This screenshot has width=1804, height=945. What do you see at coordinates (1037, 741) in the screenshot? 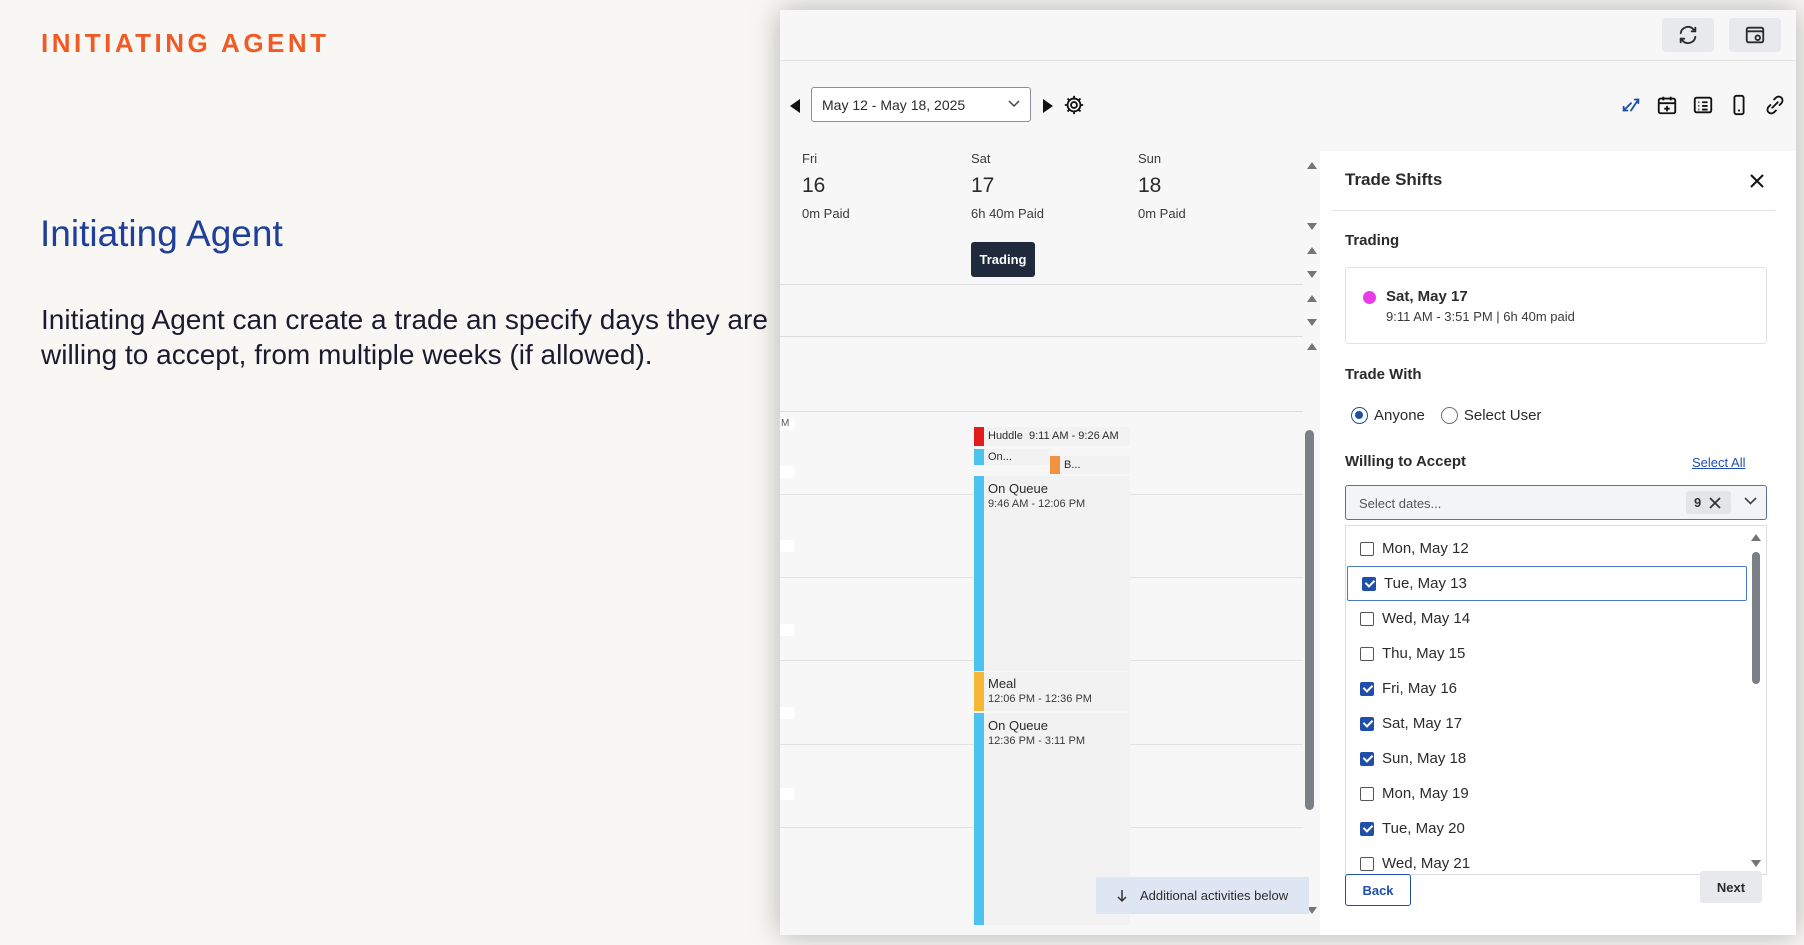
I see `activity-time: 12:36 PM - 3:11 PM` at bounding box center [1037, 741].